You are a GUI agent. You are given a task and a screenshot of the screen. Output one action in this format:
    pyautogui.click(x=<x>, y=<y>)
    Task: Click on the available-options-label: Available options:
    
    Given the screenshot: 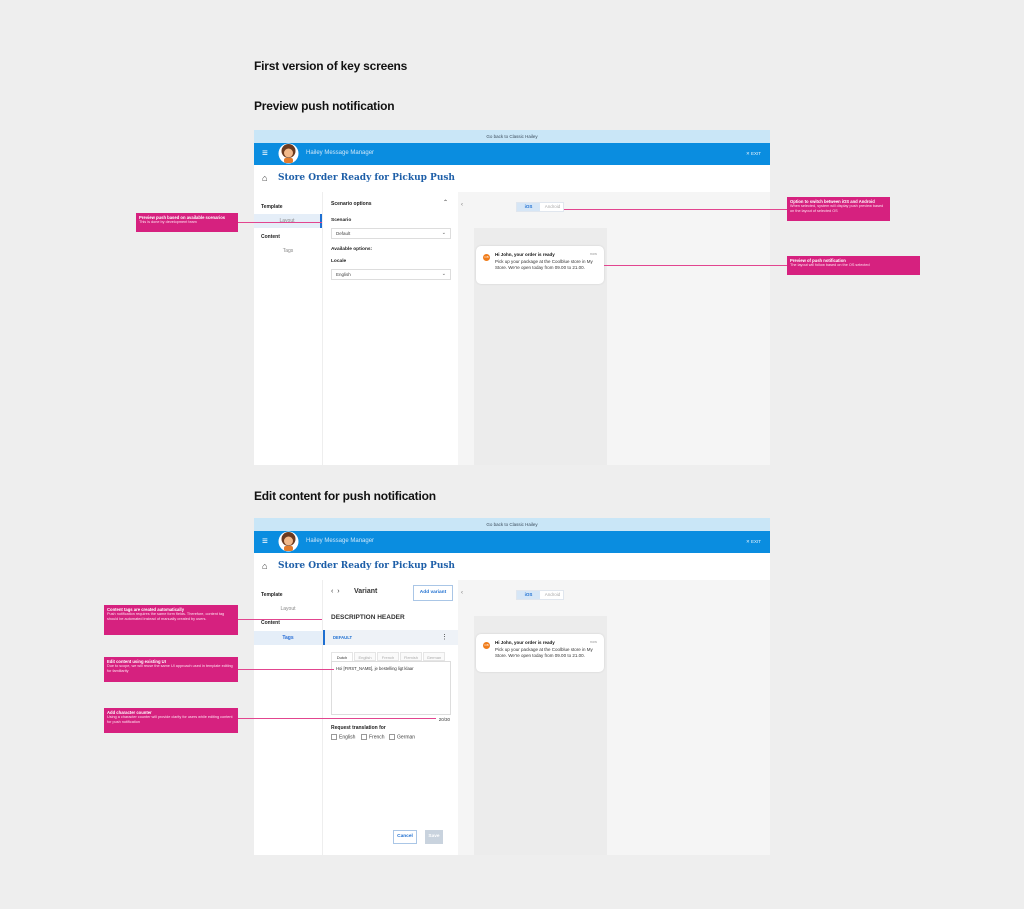 What is the action you would take?
    pyautogui.click(x=352, y=249)
    